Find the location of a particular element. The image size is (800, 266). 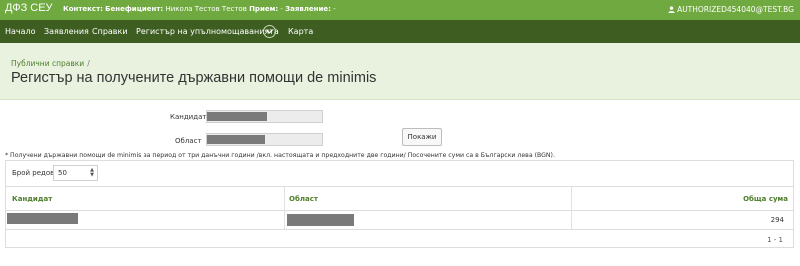

rows-per-page-value: 50 is located at coordinates (62, 173).